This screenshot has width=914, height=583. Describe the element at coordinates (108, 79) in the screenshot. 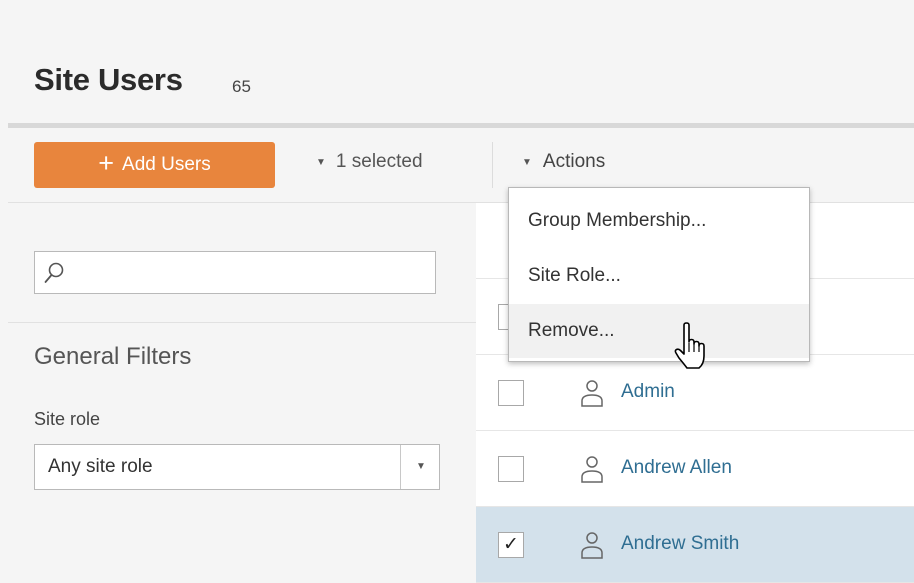

I see `page-title: Site Users` at that location.